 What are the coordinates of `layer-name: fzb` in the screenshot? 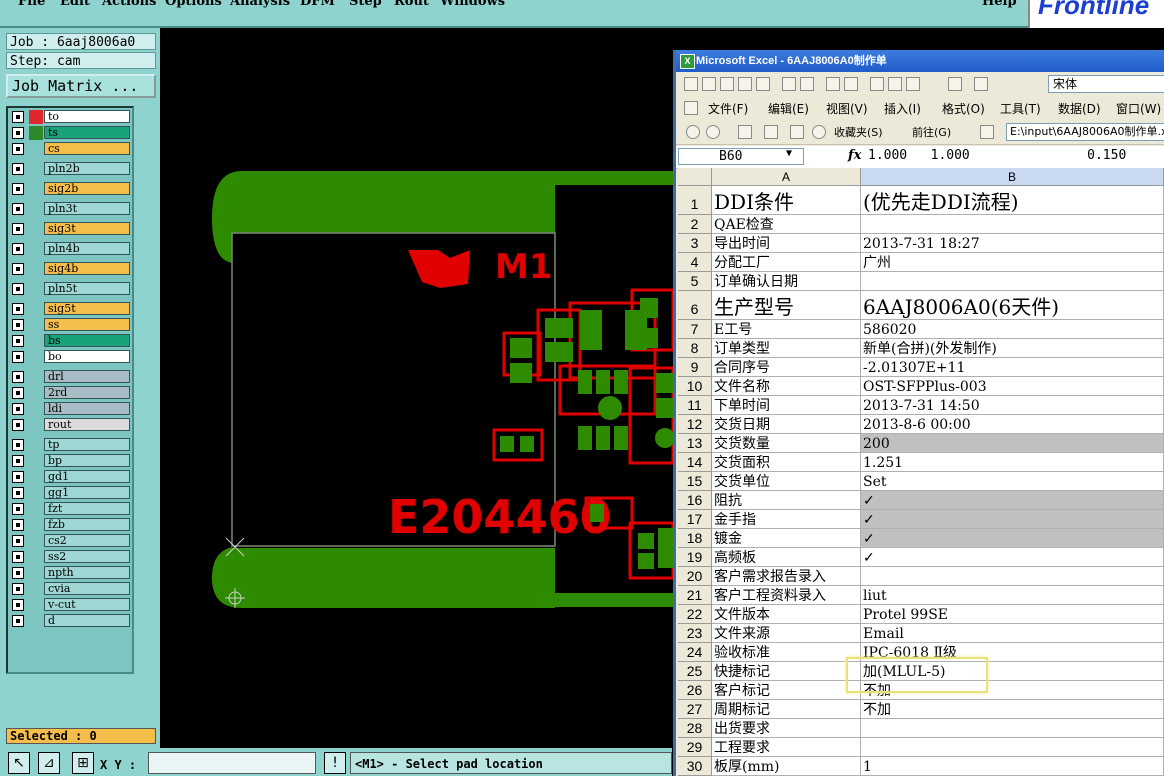 It's located at (87, 524).